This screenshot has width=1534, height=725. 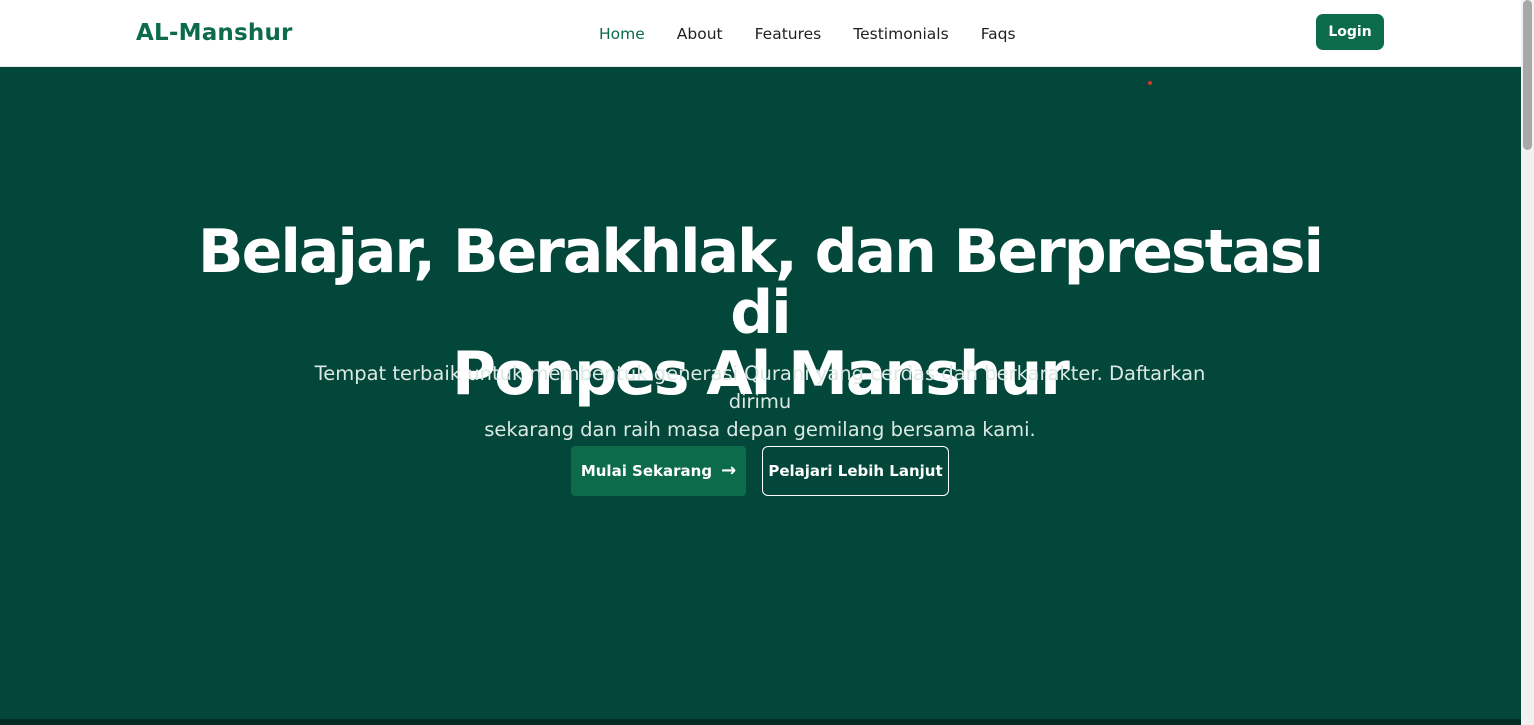 What do you see at coordinates (855, 471) in the screenshot?
I see `learn-more-button: Pelajari Lebih Lanjut` at bounding box center [855, 471].